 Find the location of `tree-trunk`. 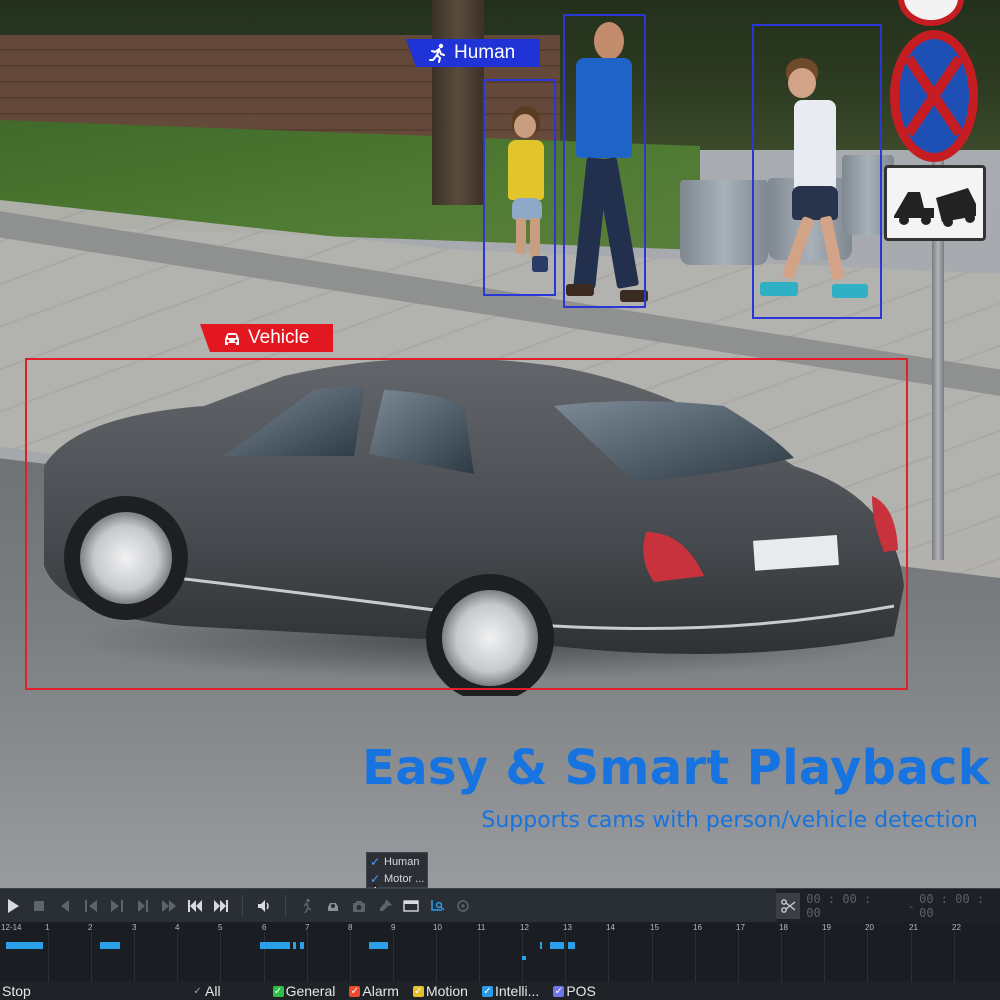

tree-trunk is located at coordinates (458, 102).